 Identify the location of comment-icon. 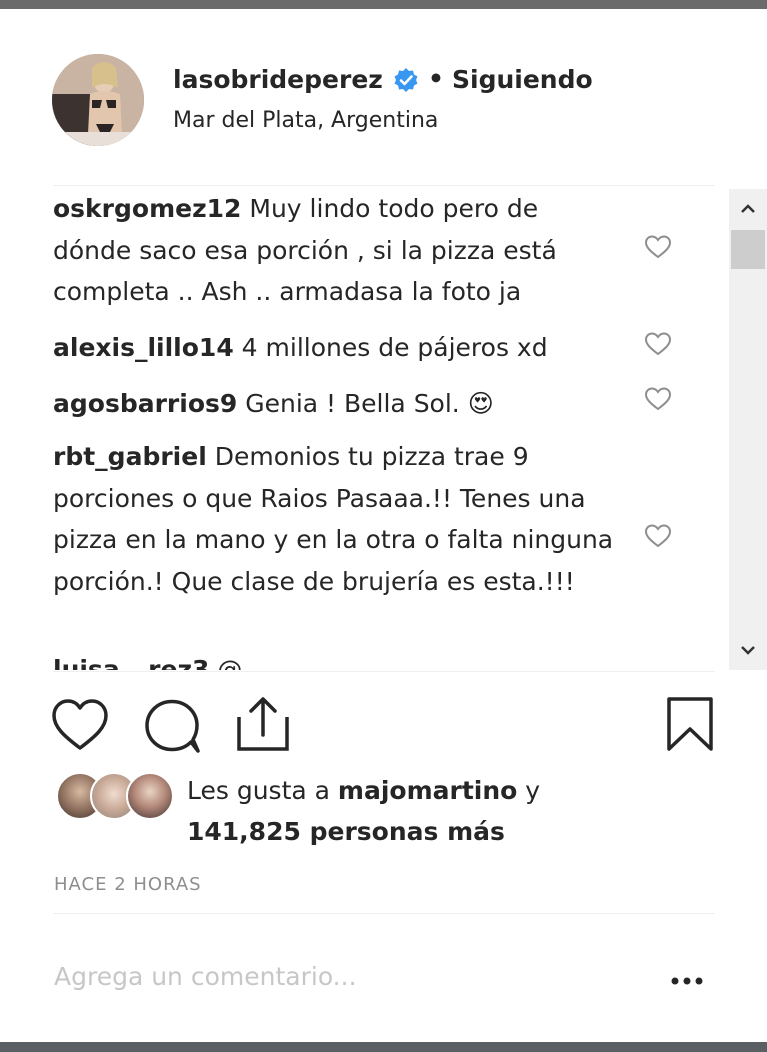
(172, 726).